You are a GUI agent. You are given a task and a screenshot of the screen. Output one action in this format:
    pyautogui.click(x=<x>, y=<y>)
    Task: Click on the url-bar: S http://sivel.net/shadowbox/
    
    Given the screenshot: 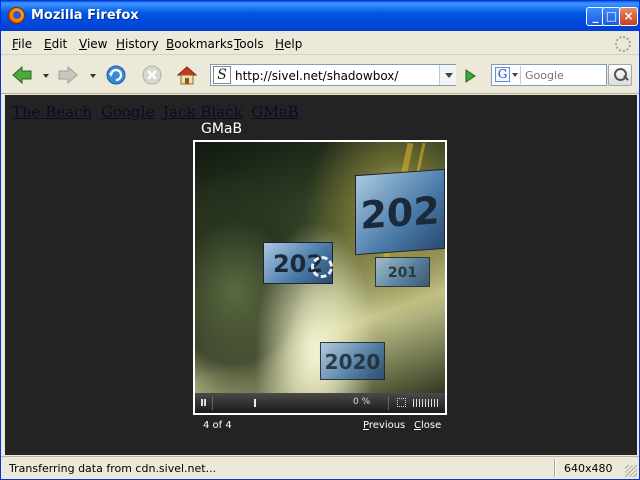 What is the action you would take?
    pyautogui.click(x=333, y=75)
    